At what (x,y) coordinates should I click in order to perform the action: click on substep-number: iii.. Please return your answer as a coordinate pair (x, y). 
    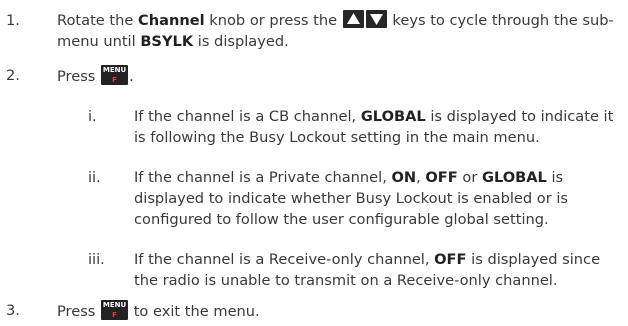
    Looking at the image, I should click on (96, 259).